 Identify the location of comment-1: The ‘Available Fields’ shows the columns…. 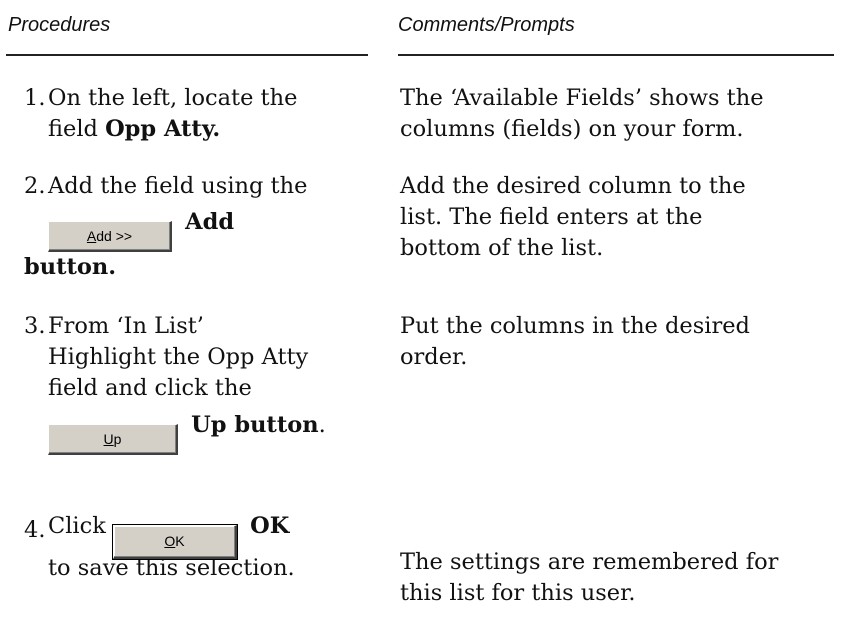
(620, 114).